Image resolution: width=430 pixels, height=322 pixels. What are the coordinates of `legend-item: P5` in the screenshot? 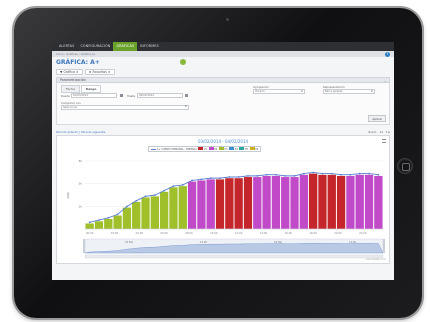 It's located at (243, 149).